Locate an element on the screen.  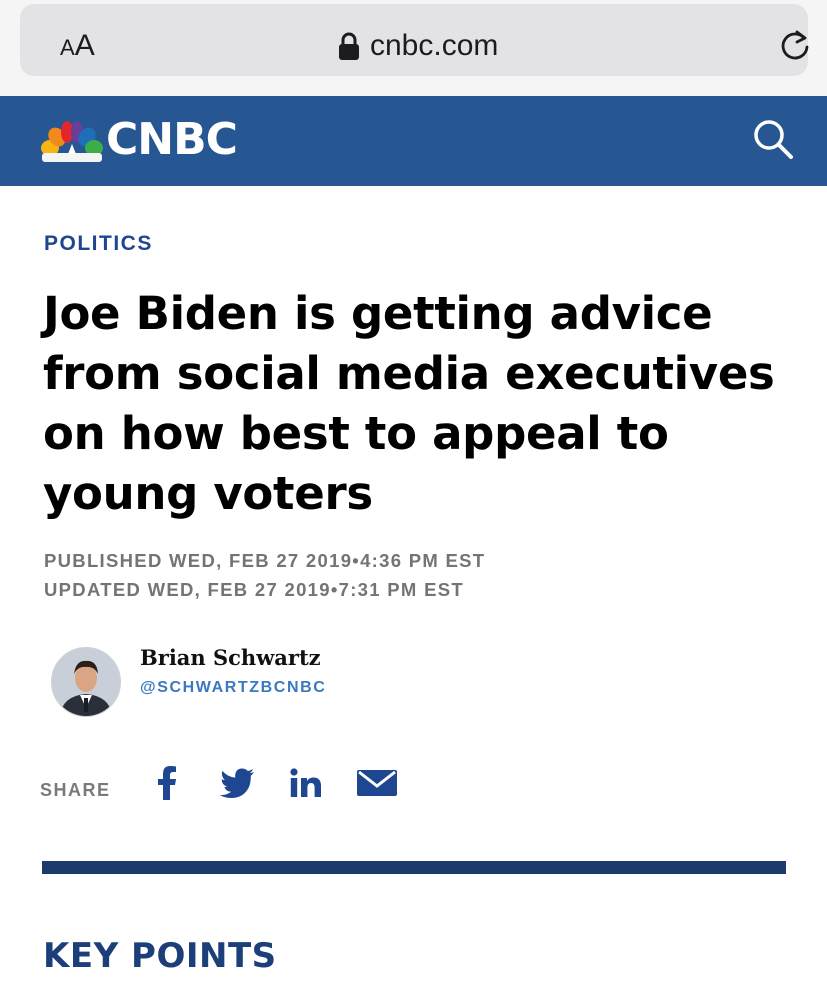
author-twitter-handle: @SCHWARTZBCNBC is located at coordinates (233, 688).